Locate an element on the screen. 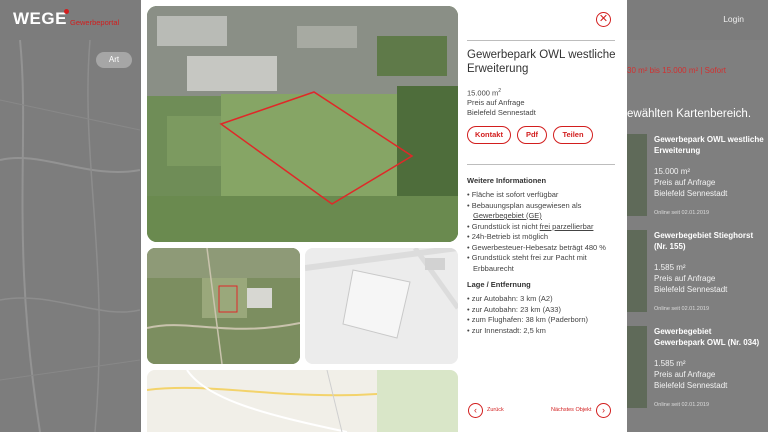 The width and height of the screenshot is (768, 432). next-button: › is located at coordinates (603, 410).